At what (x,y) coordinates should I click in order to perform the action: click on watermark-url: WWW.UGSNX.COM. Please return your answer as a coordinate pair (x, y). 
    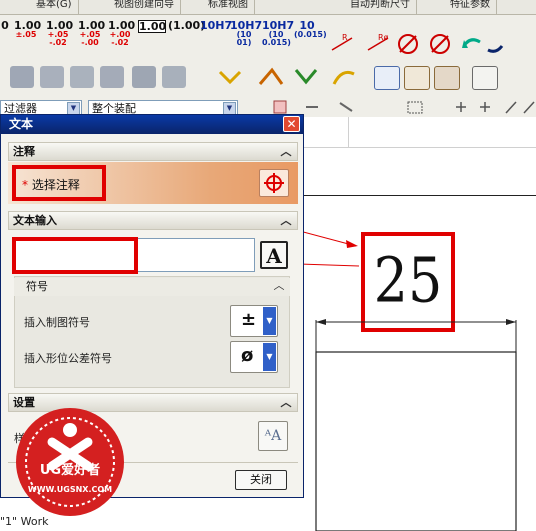
    Looking at the image, I should click on (70, 489).